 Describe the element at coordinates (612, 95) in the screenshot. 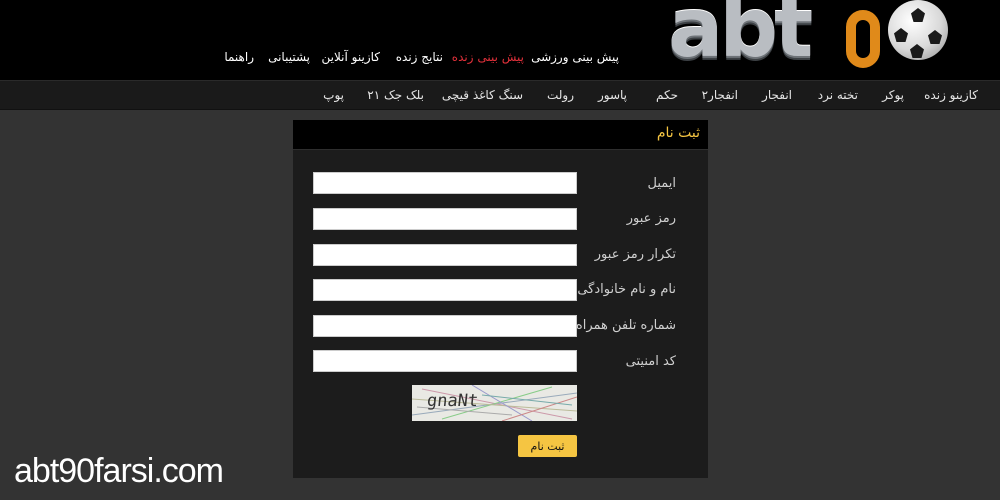

I see `nav-pasur: پاسور` at that location.